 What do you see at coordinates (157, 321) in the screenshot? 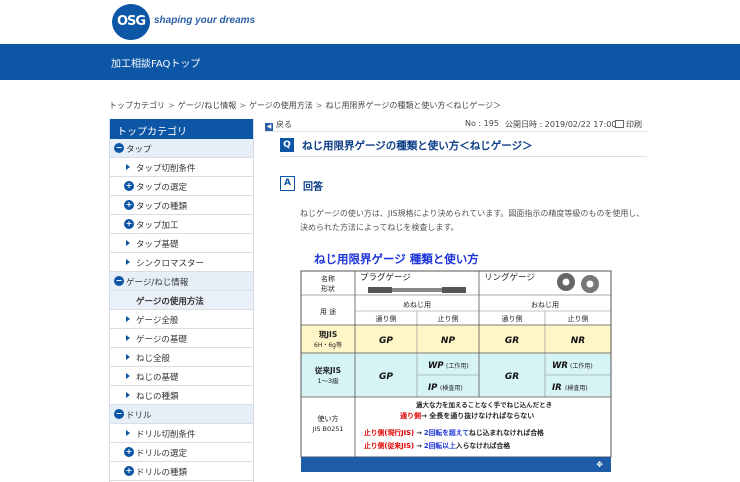
I see `sidebar-item-label: ゲージ全般` at bounding box center [157, 321].